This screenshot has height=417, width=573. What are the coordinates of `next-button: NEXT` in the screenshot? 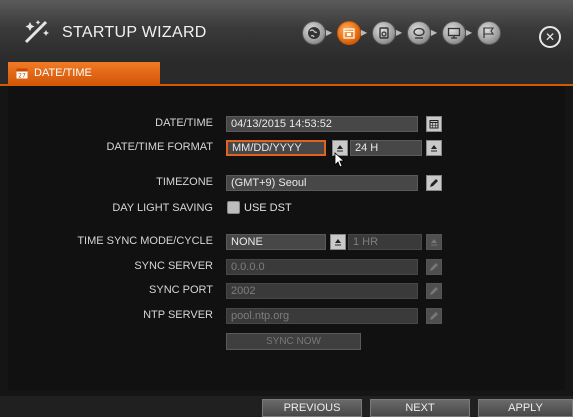 It's located at (420, 408).